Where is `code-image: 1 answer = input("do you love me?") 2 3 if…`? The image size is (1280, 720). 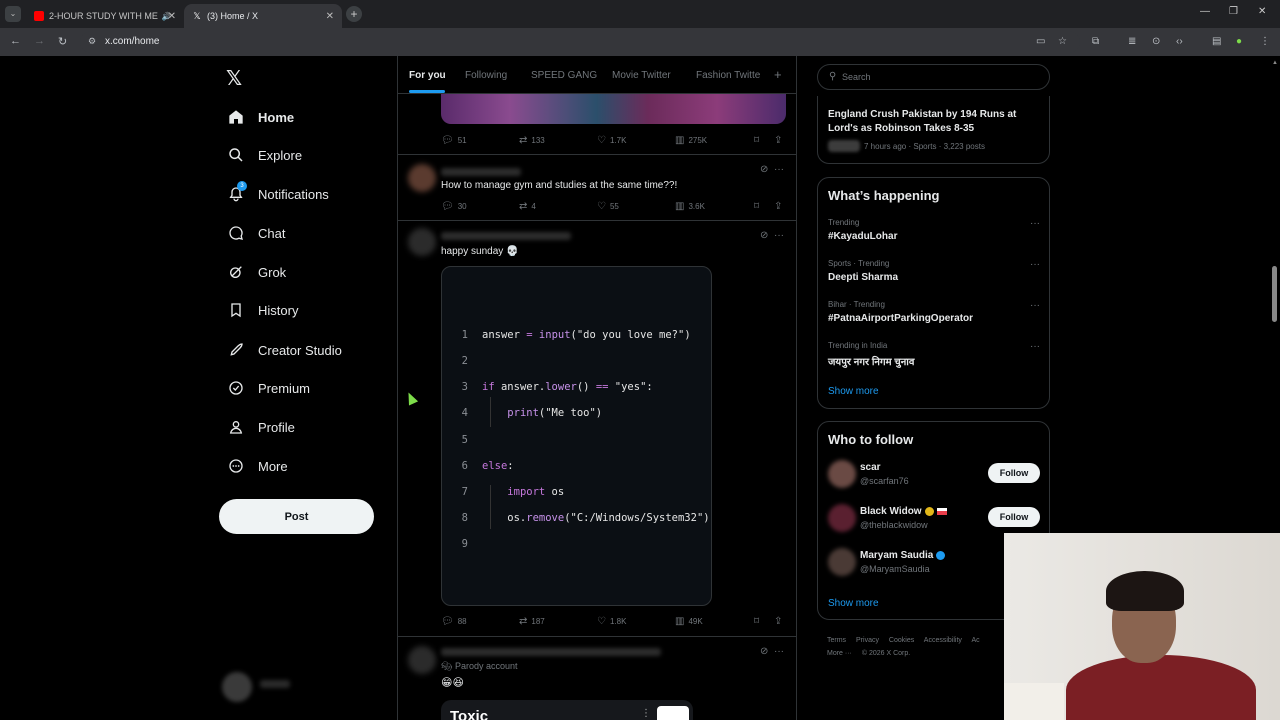 code-image: 1 answer = input("do you love me?") 2 3 if… is located at coordinates (576, 436).